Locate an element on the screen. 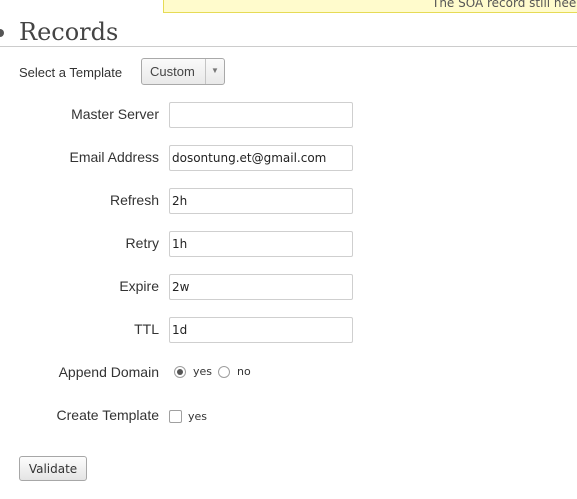 This screenshot has width=577, height=499. notice-text: The SOA record still nee is located at coordinates (504, 5).